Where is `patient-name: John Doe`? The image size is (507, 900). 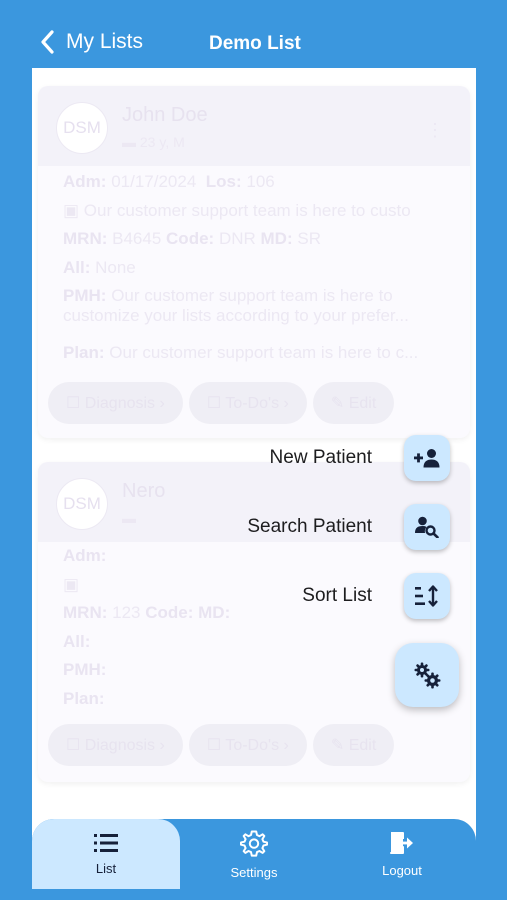
patient-name: John Doe is located at coordinates (165, 115).